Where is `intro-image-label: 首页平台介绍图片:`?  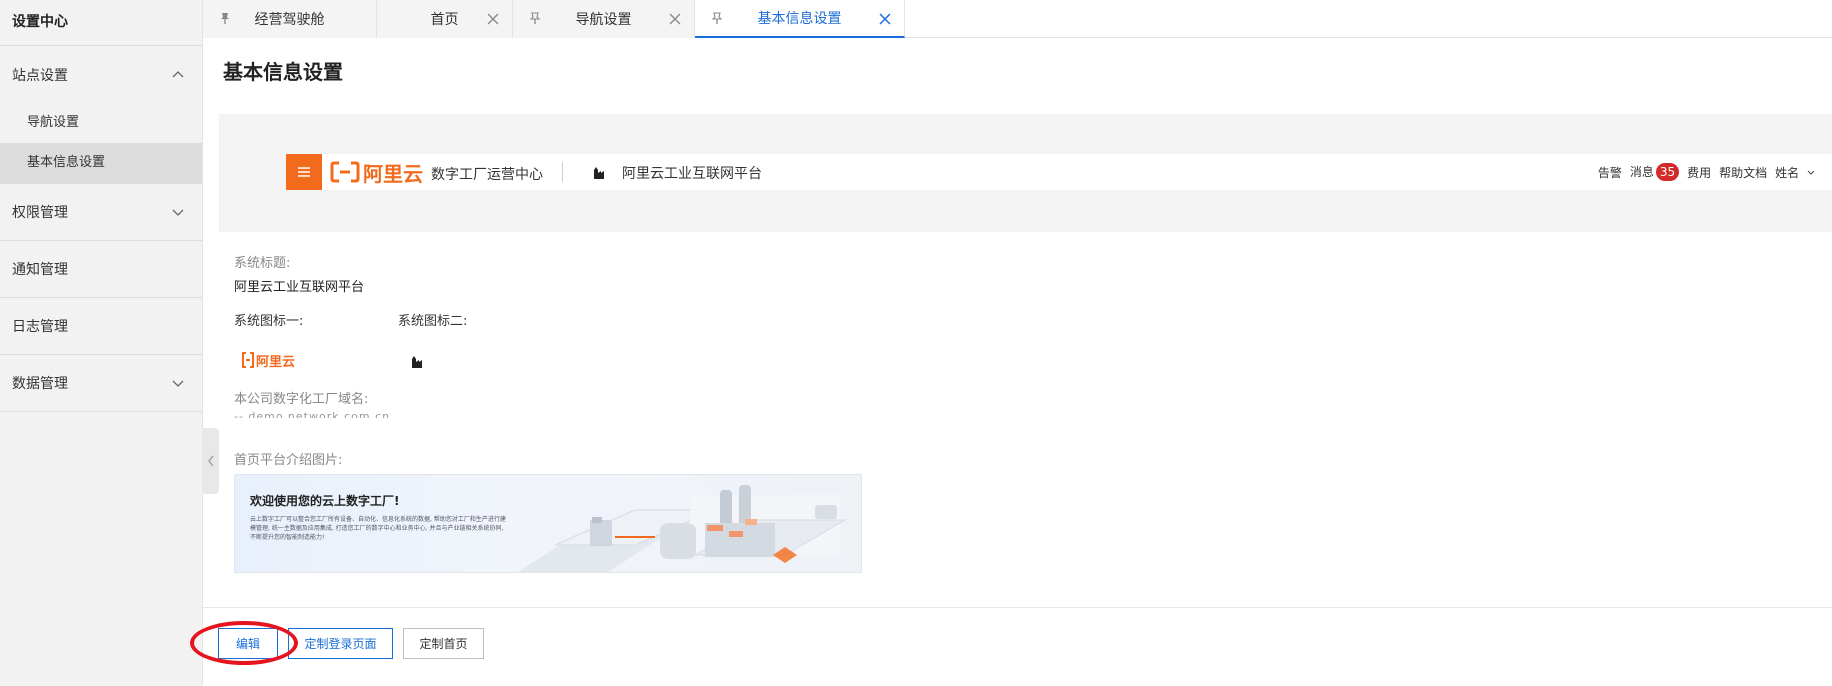
intro-image-label: 首页平台介绍图片: is located at coordinates (288, 460).